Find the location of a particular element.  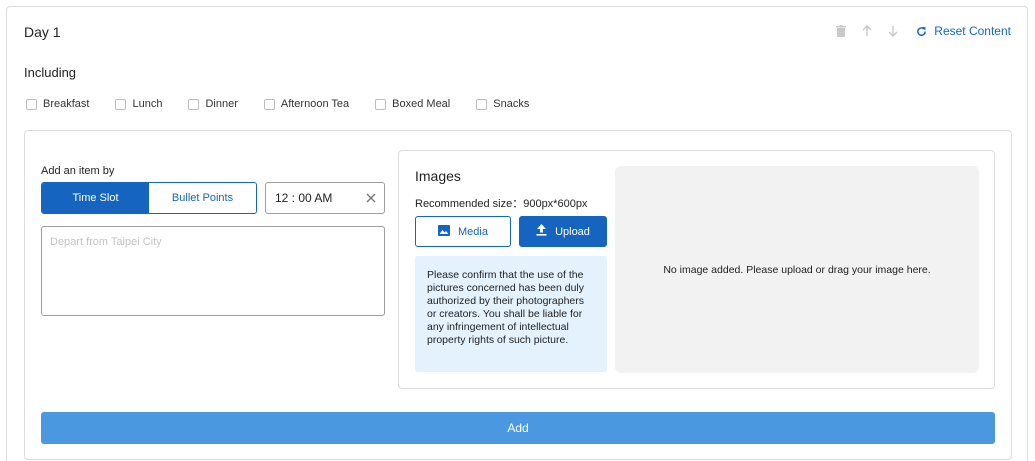

item-mode-toggle: Time Slot Bullet Points is located at coordinates (149, 198).